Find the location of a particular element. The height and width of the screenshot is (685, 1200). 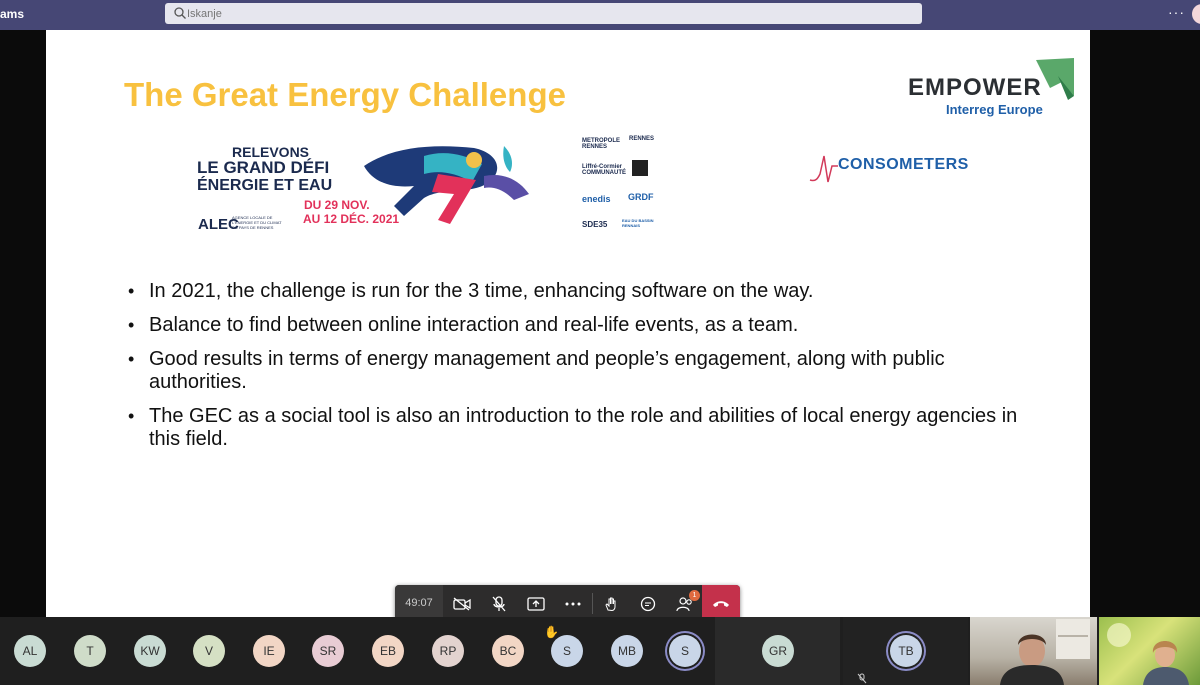

slide-title: The Great Energy Challenge is located at coordinates (345, 94).